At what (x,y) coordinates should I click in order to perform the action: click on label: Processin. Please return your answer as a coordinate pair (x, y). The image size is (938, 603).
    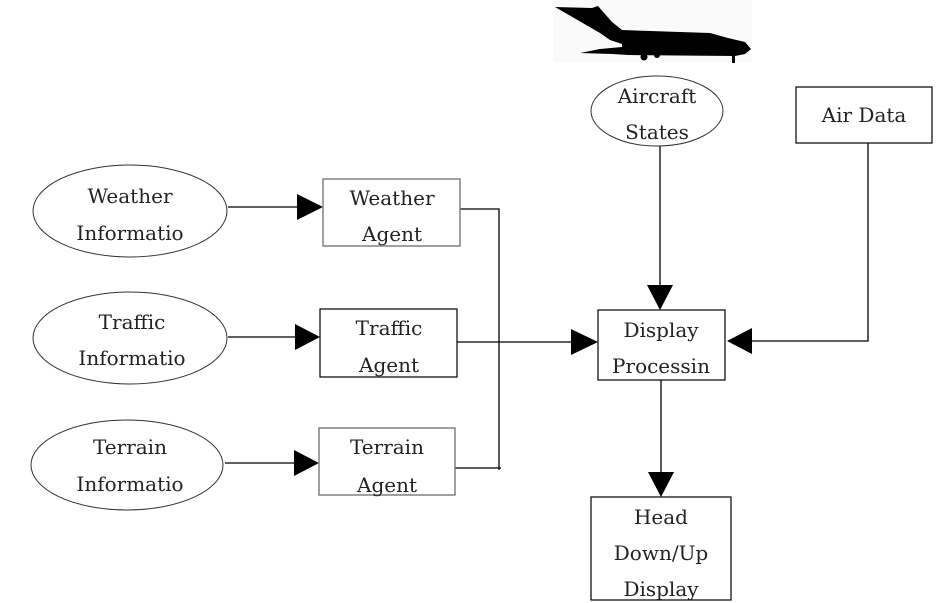
    Looking at the image, I should click on (661, 366).